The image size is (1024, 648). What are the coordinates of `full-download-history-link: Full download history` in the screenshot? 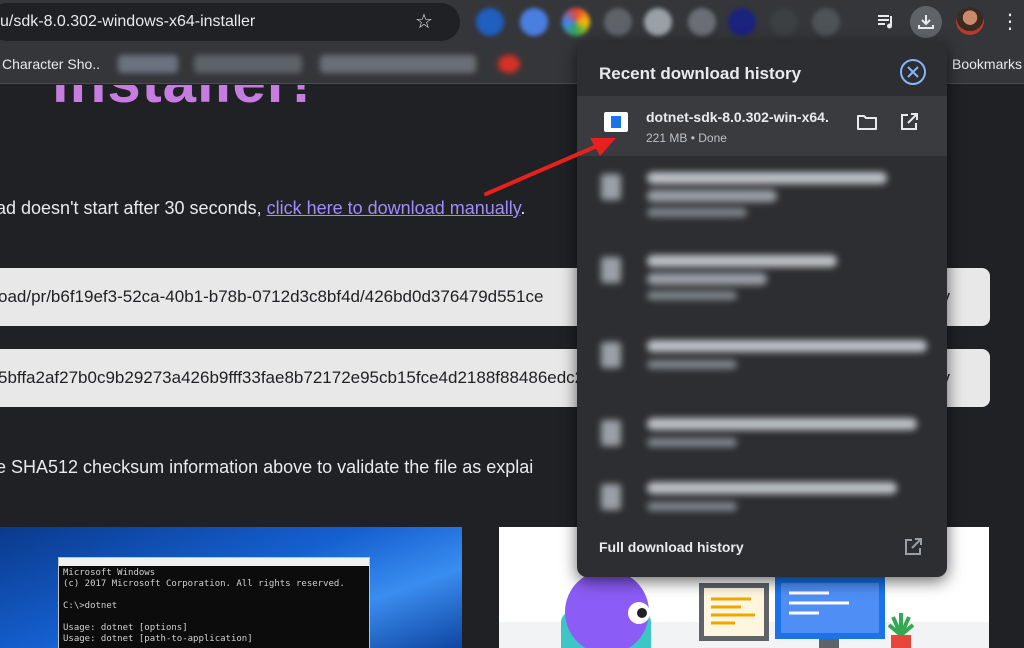 It's located at (671, 547).